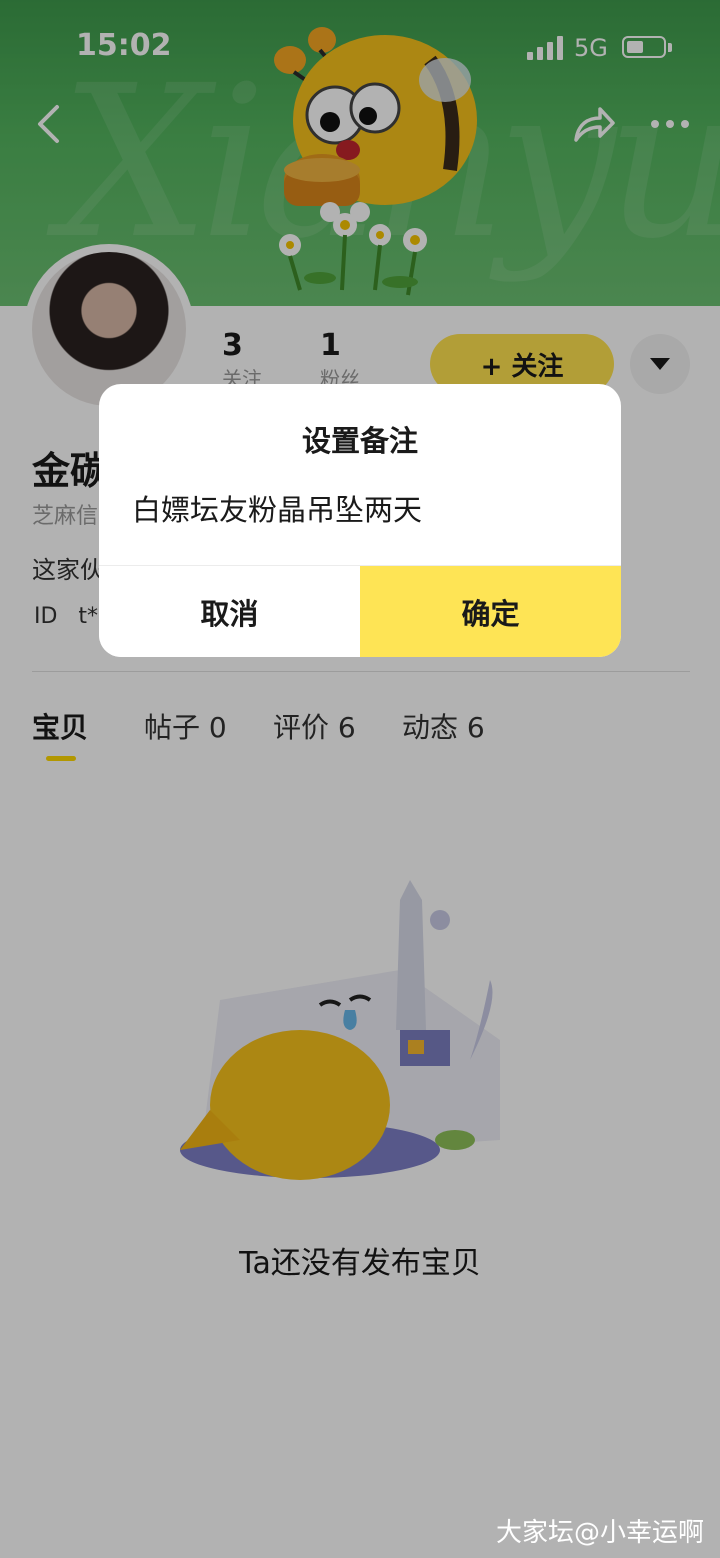 The width and height of the screenshot is (720, 1558). Describe the element at coordinates (359, 441) in the screenshot. I see `dialog-title: 设置备注` at that location.